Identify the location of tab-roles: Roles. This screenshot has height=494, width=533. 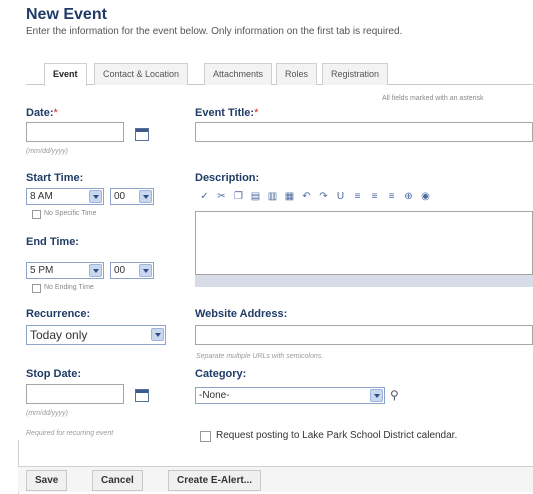
(297, 74).